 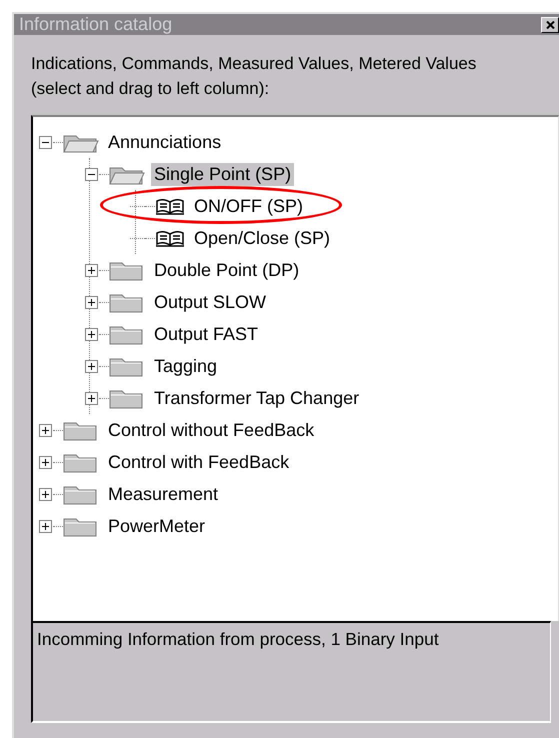 I want to click on tree-item: Double Point (DP), so click(x=226, y=270).